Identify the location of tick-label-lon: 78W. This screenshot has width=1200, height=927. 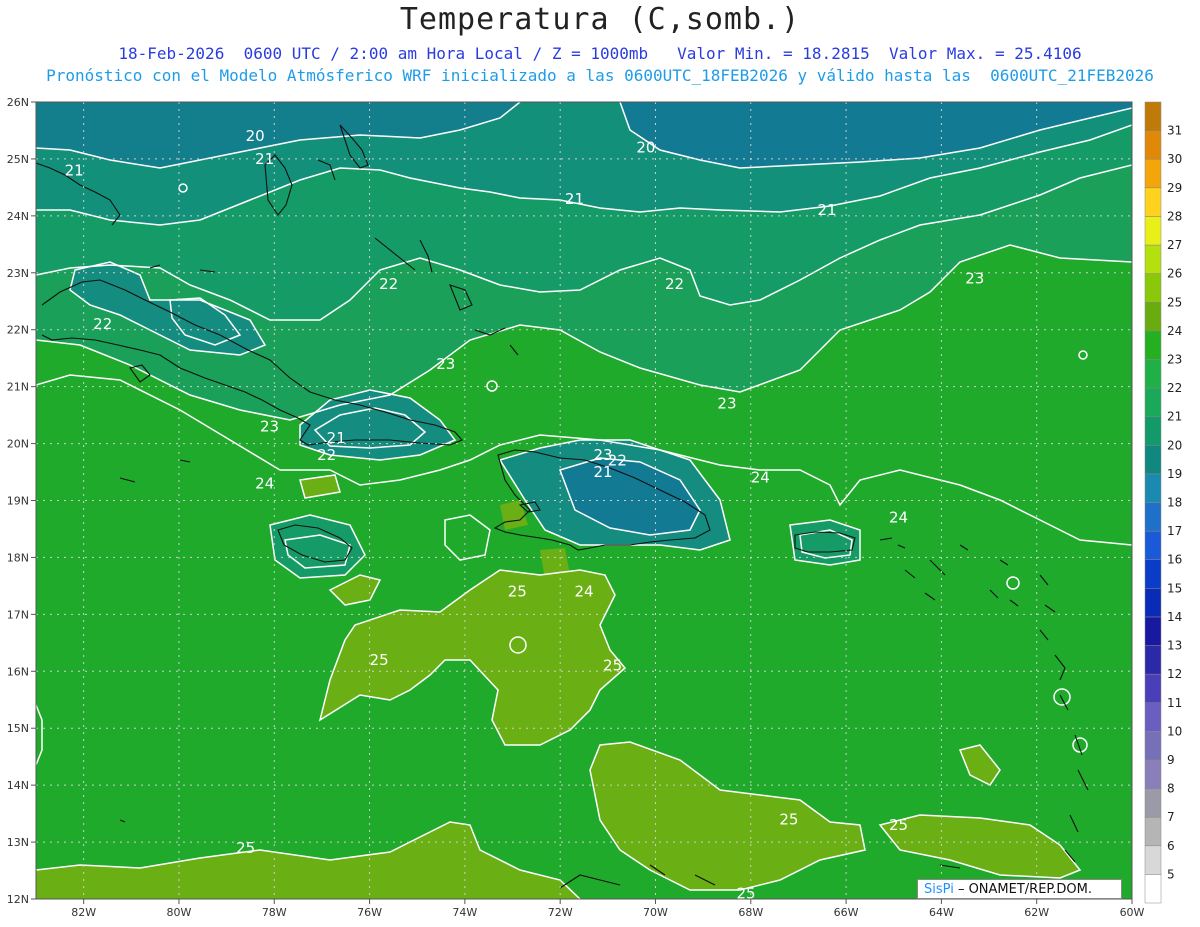
(274, 912).